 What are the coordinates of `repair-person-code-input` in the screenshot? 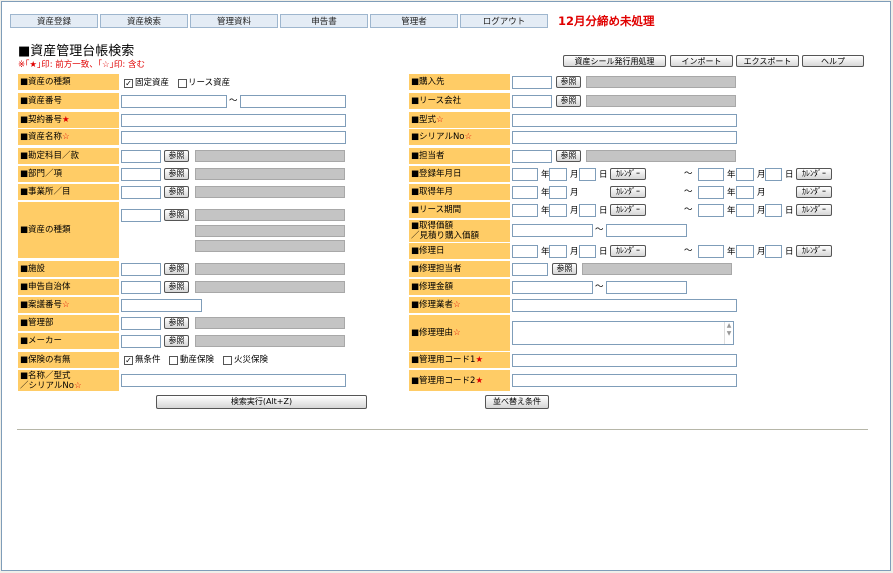 It's located at (530, 269).